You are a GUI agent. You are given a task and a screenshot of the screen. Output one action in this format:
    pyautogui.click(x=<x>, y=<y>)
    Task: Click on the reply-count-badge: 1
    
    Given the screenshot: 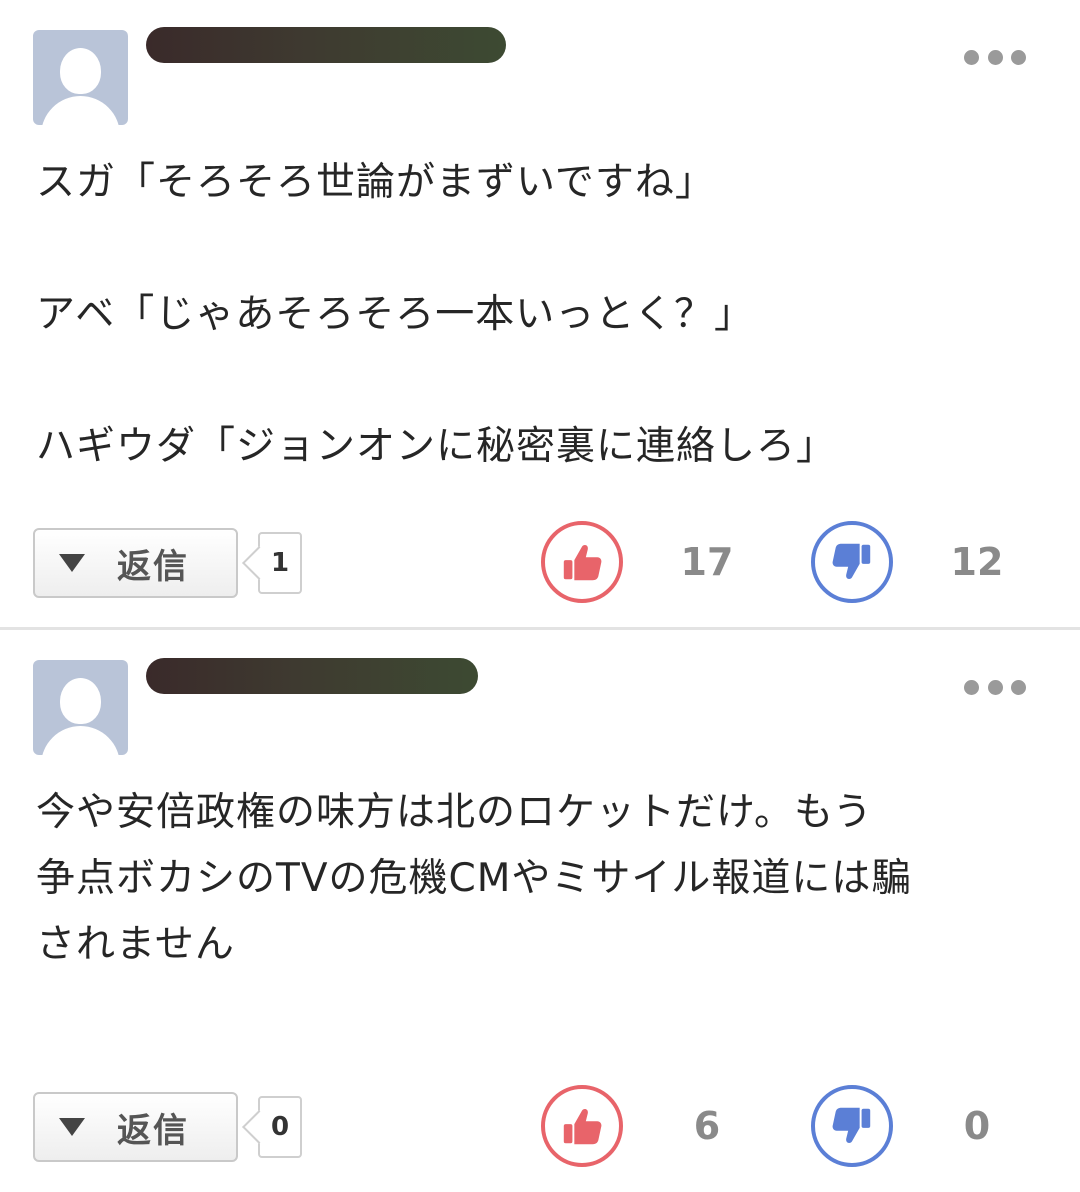 What is the action you would take?
    pyautogui.click(x=280, y=563)
    